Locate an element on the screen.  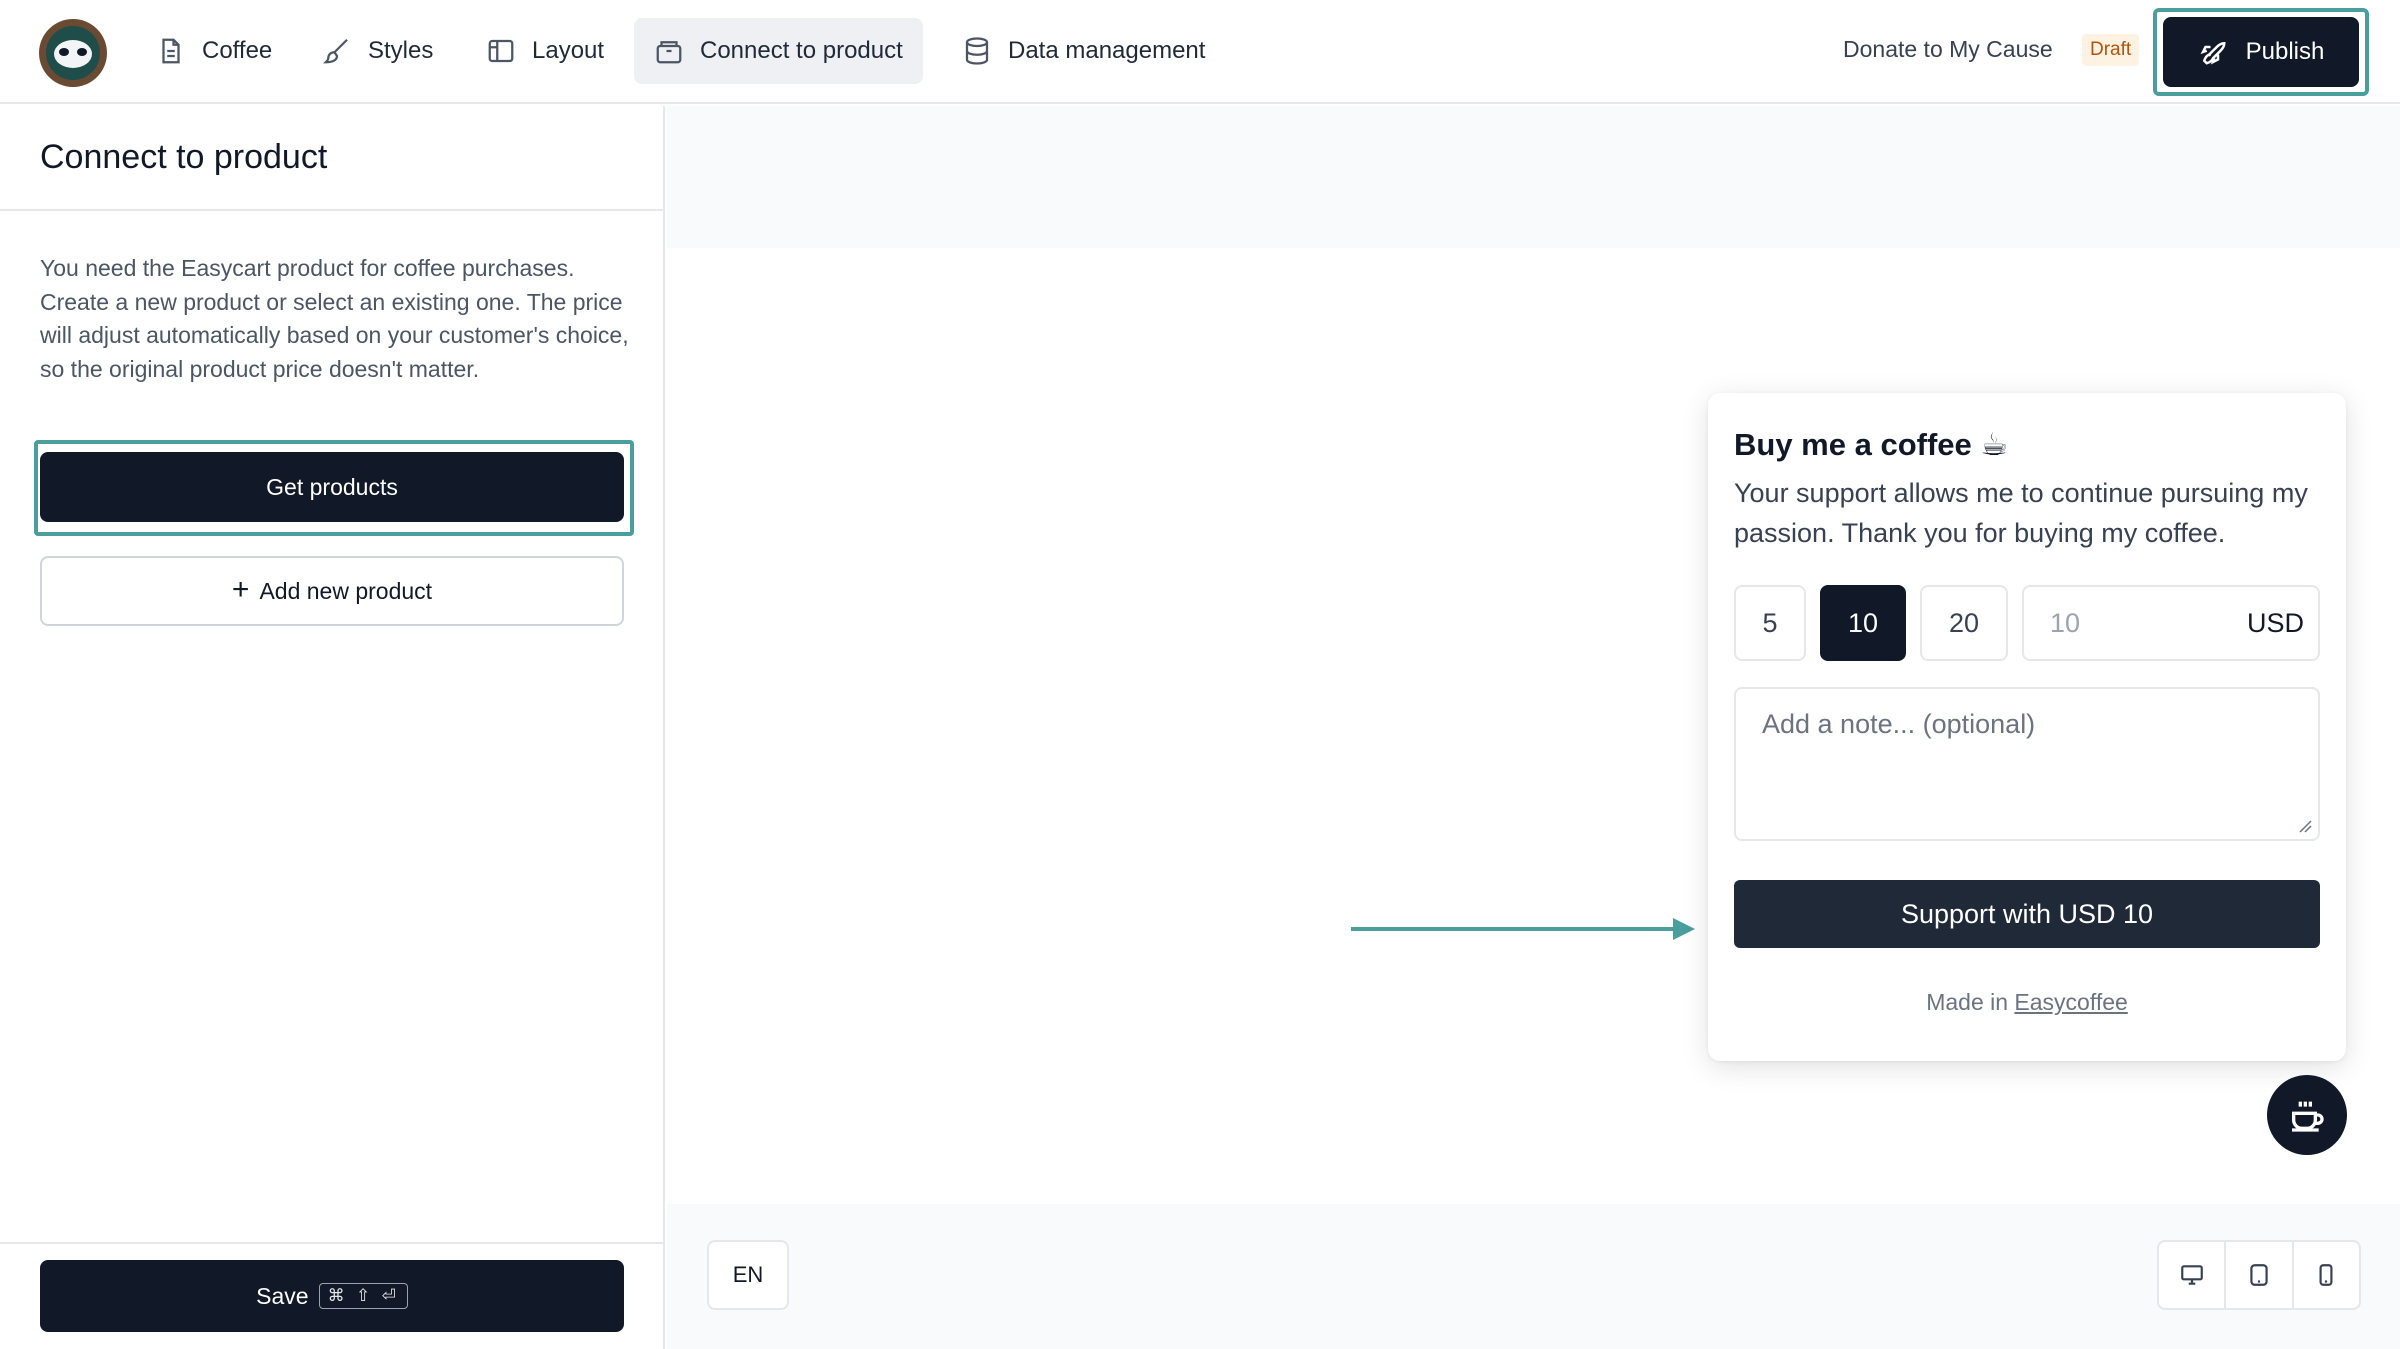
layout-icon is located at coordinates (501, 51).